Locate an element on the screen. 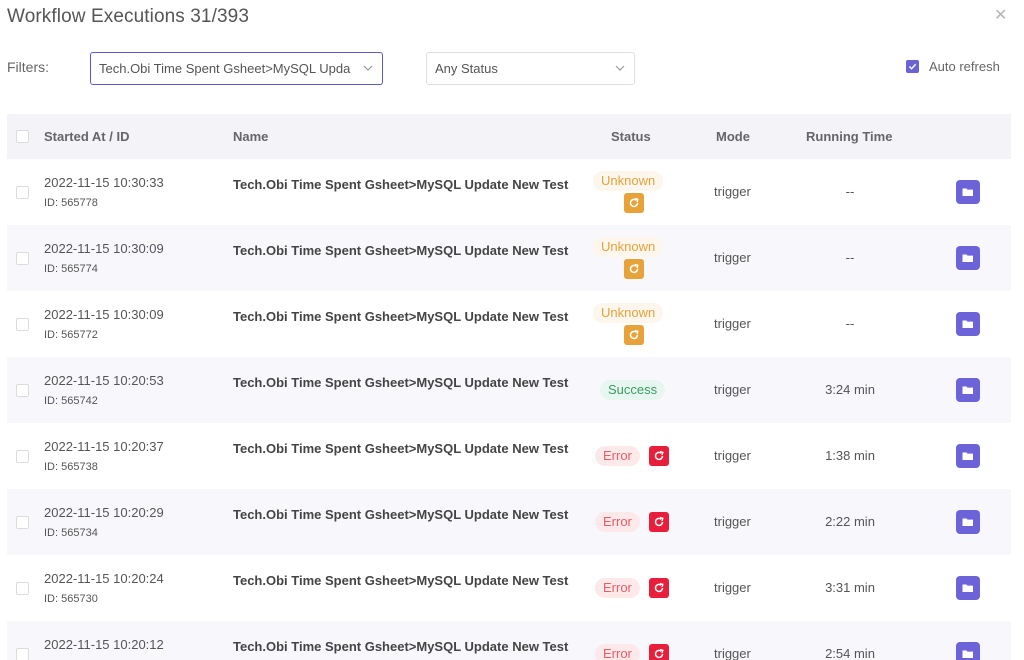 The width and height of the screenshot is (1024, 660). workflow-filter-select: Tech.Obi Time Spent Gsheet>MySQL Upda is located at coordinates (236, 68).